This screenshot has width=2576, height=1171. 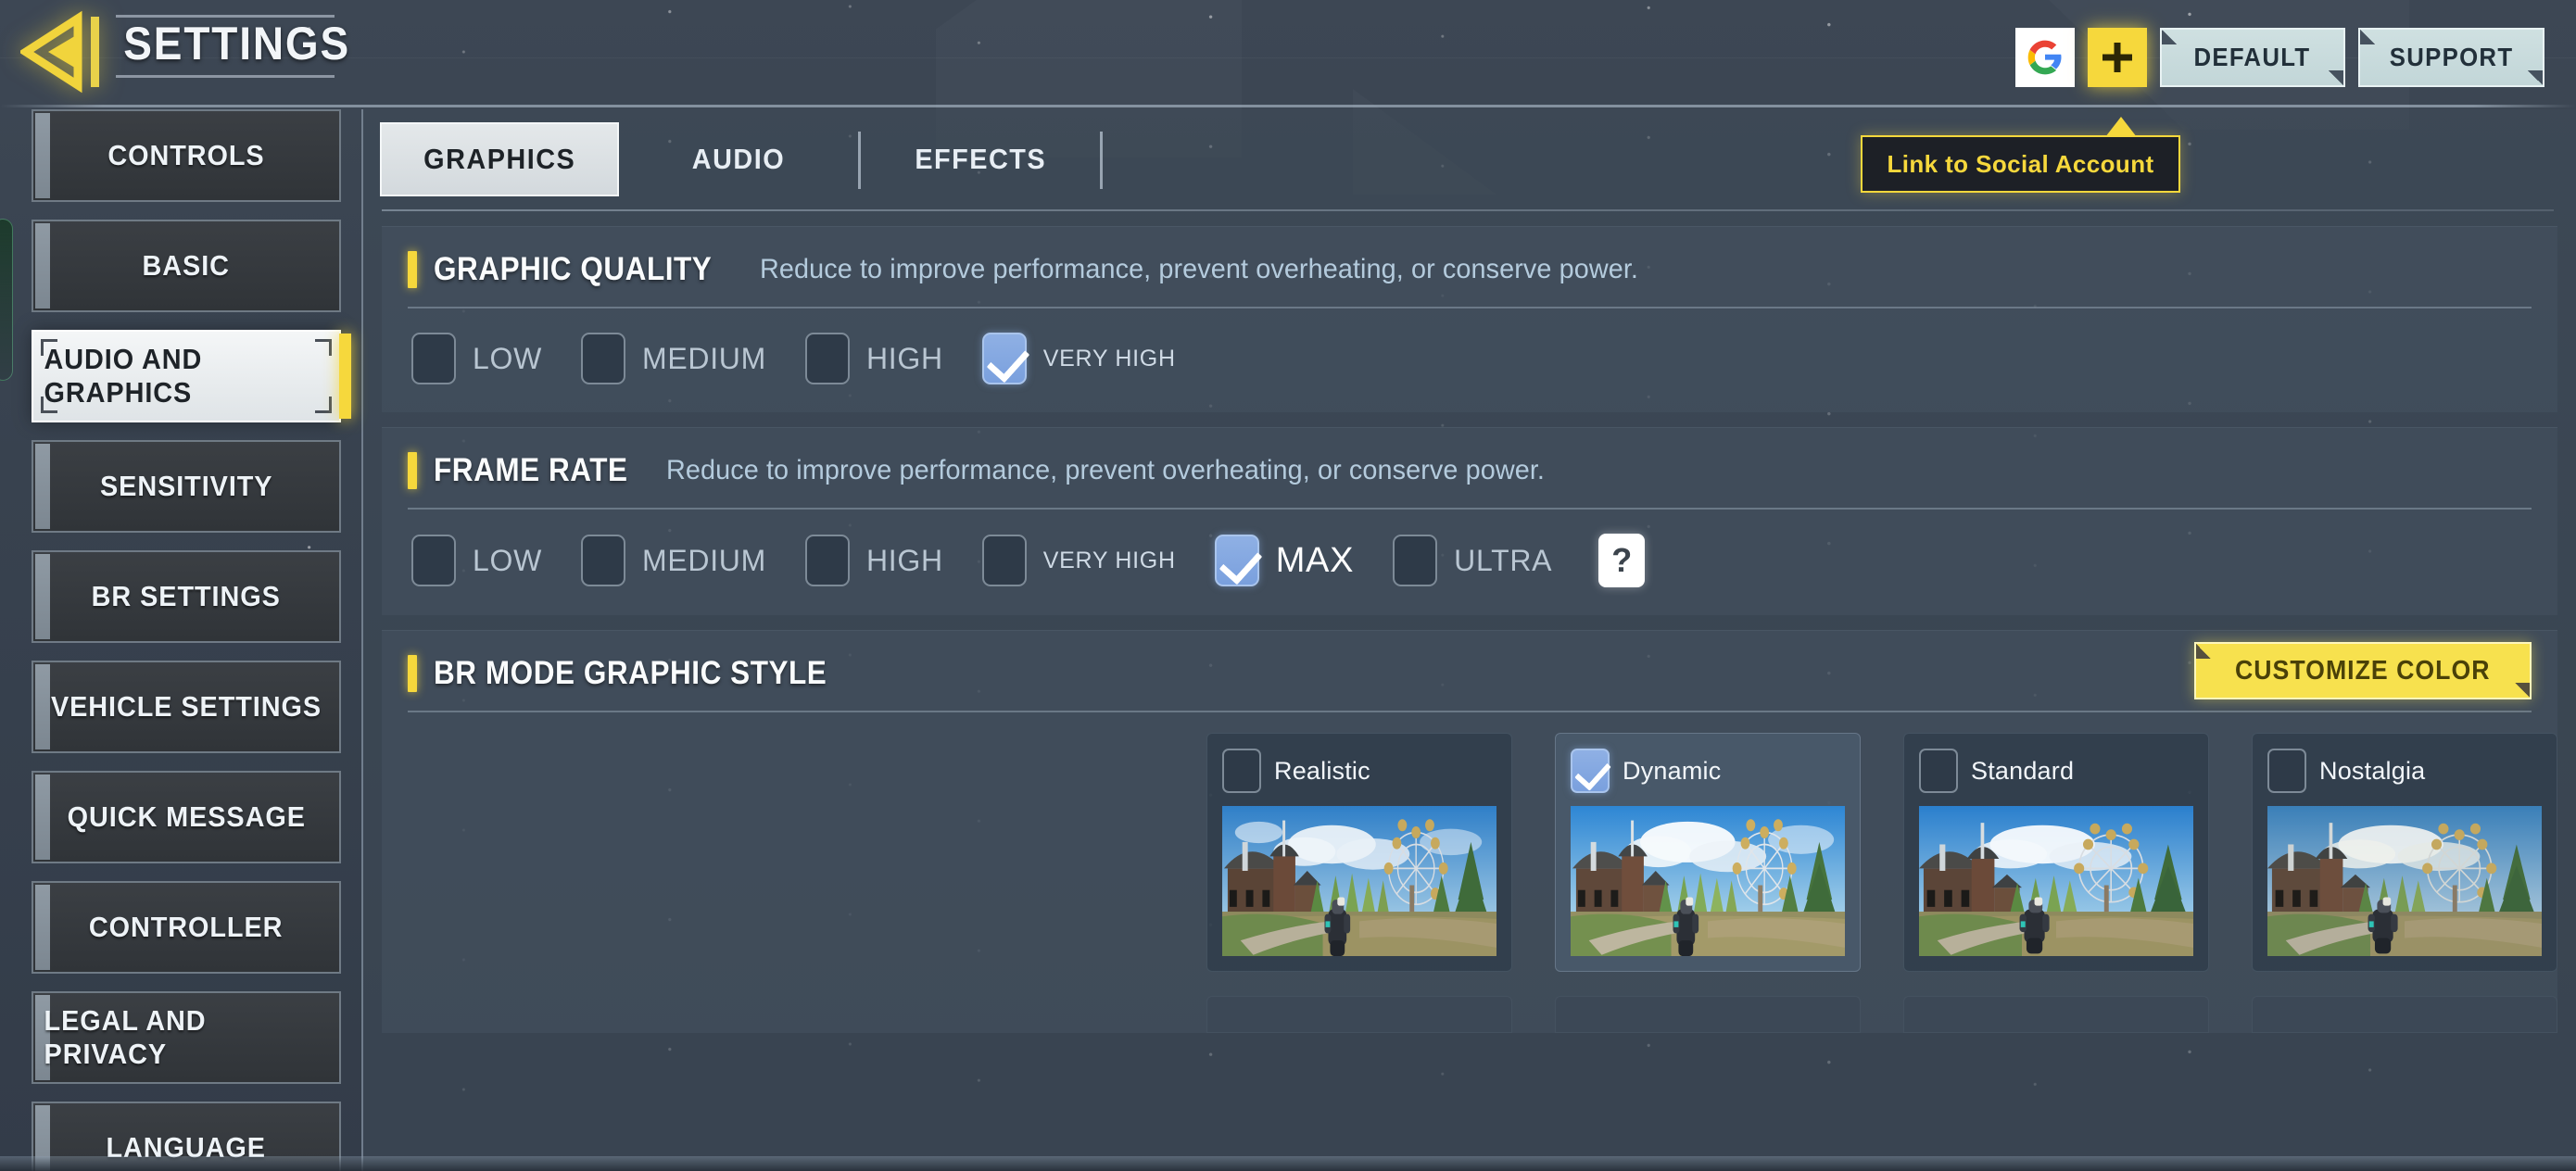 I want to click on sidebar-item-label: VEHICLE SETTINGS, so click(x=186, y=707).